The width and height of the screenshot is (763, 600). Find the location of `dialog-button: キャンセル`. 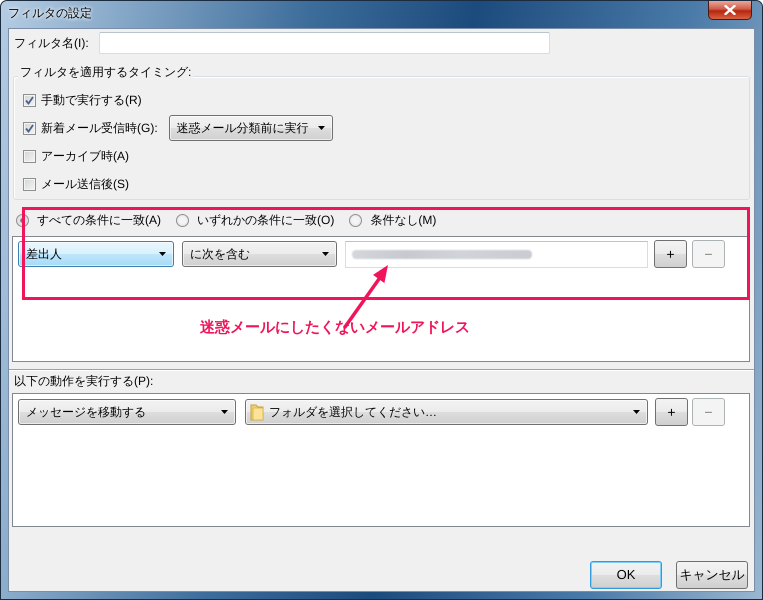

dialog-button: キャンセル is located at coordinates (712, 575).